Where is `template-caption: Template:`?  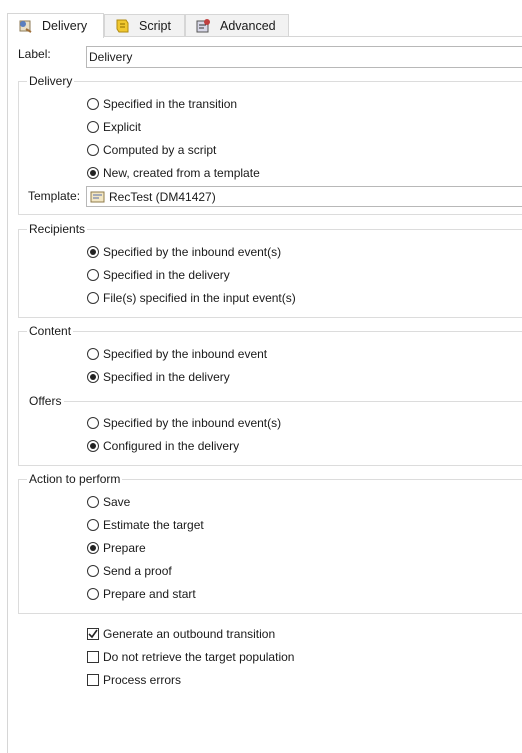
template-caption: Template: is located at coordinates (54, 196).